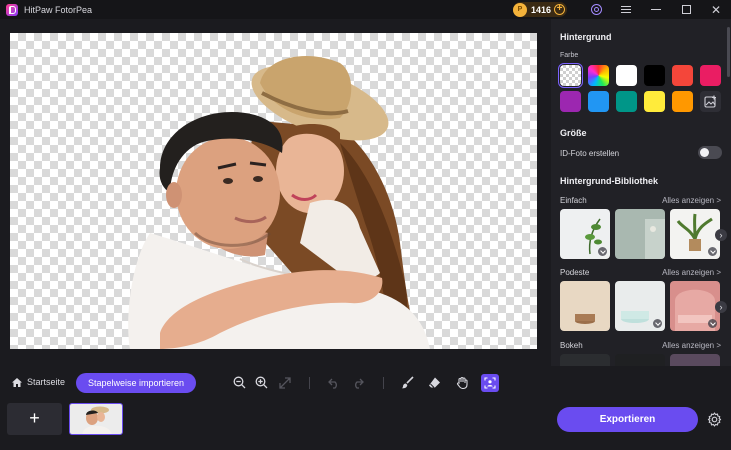 This screenshot has height=450, width=731. I want to click on background-section-title: Hintergrund, so click(586, 37).